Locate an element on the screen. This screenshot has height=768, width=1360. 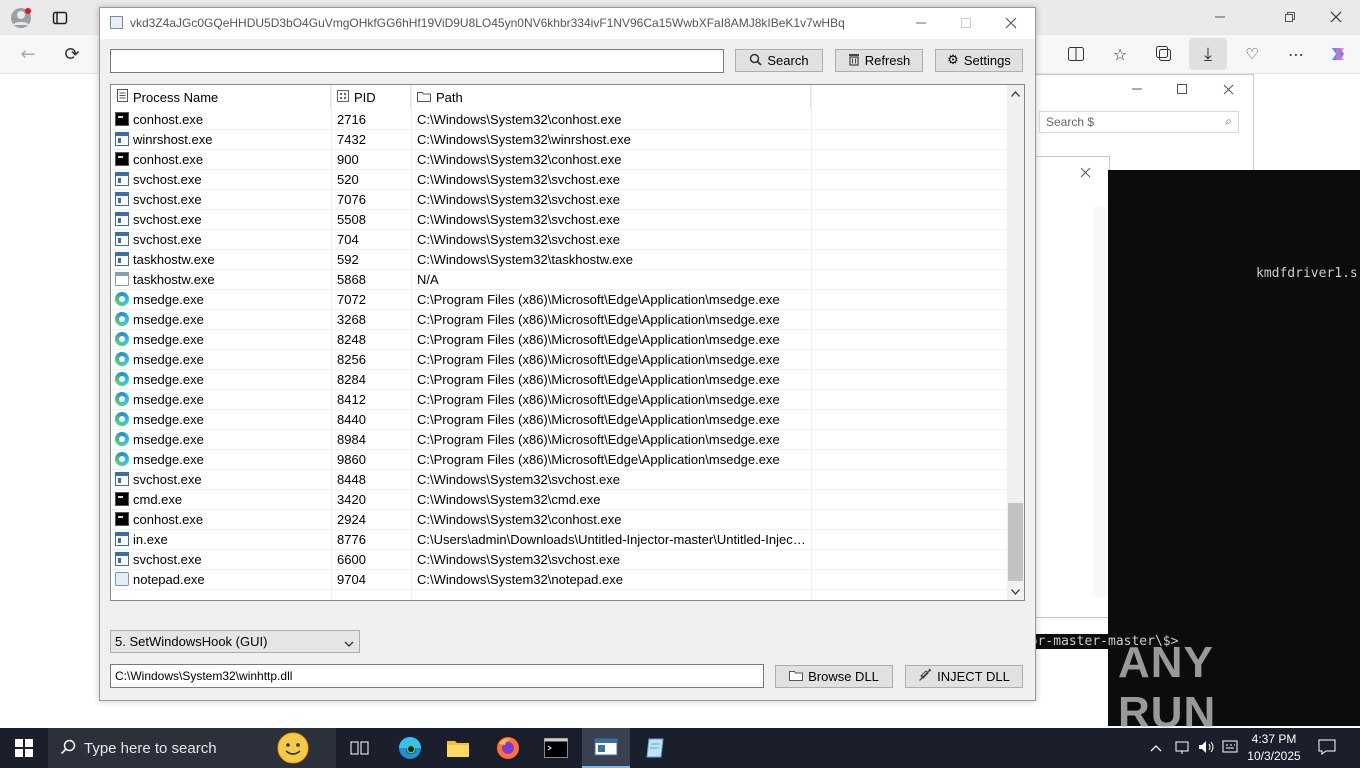
explorer-minimize-icon is located at coordinates (1137, 89).